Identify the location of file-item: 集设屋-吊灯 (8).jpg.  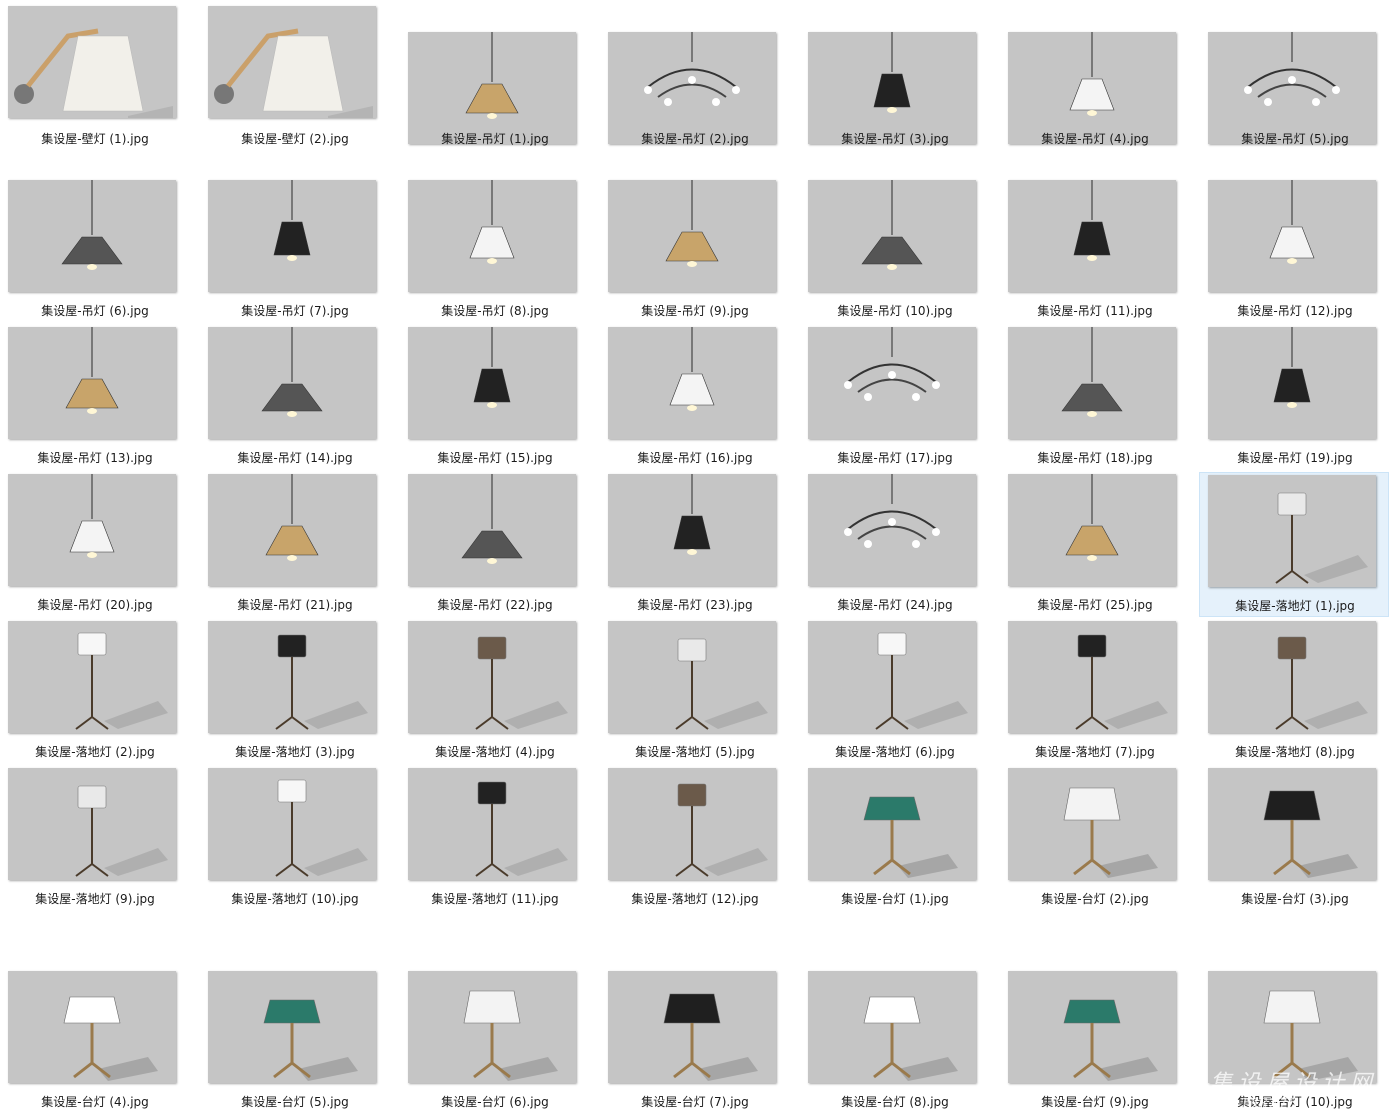
(495, 250).